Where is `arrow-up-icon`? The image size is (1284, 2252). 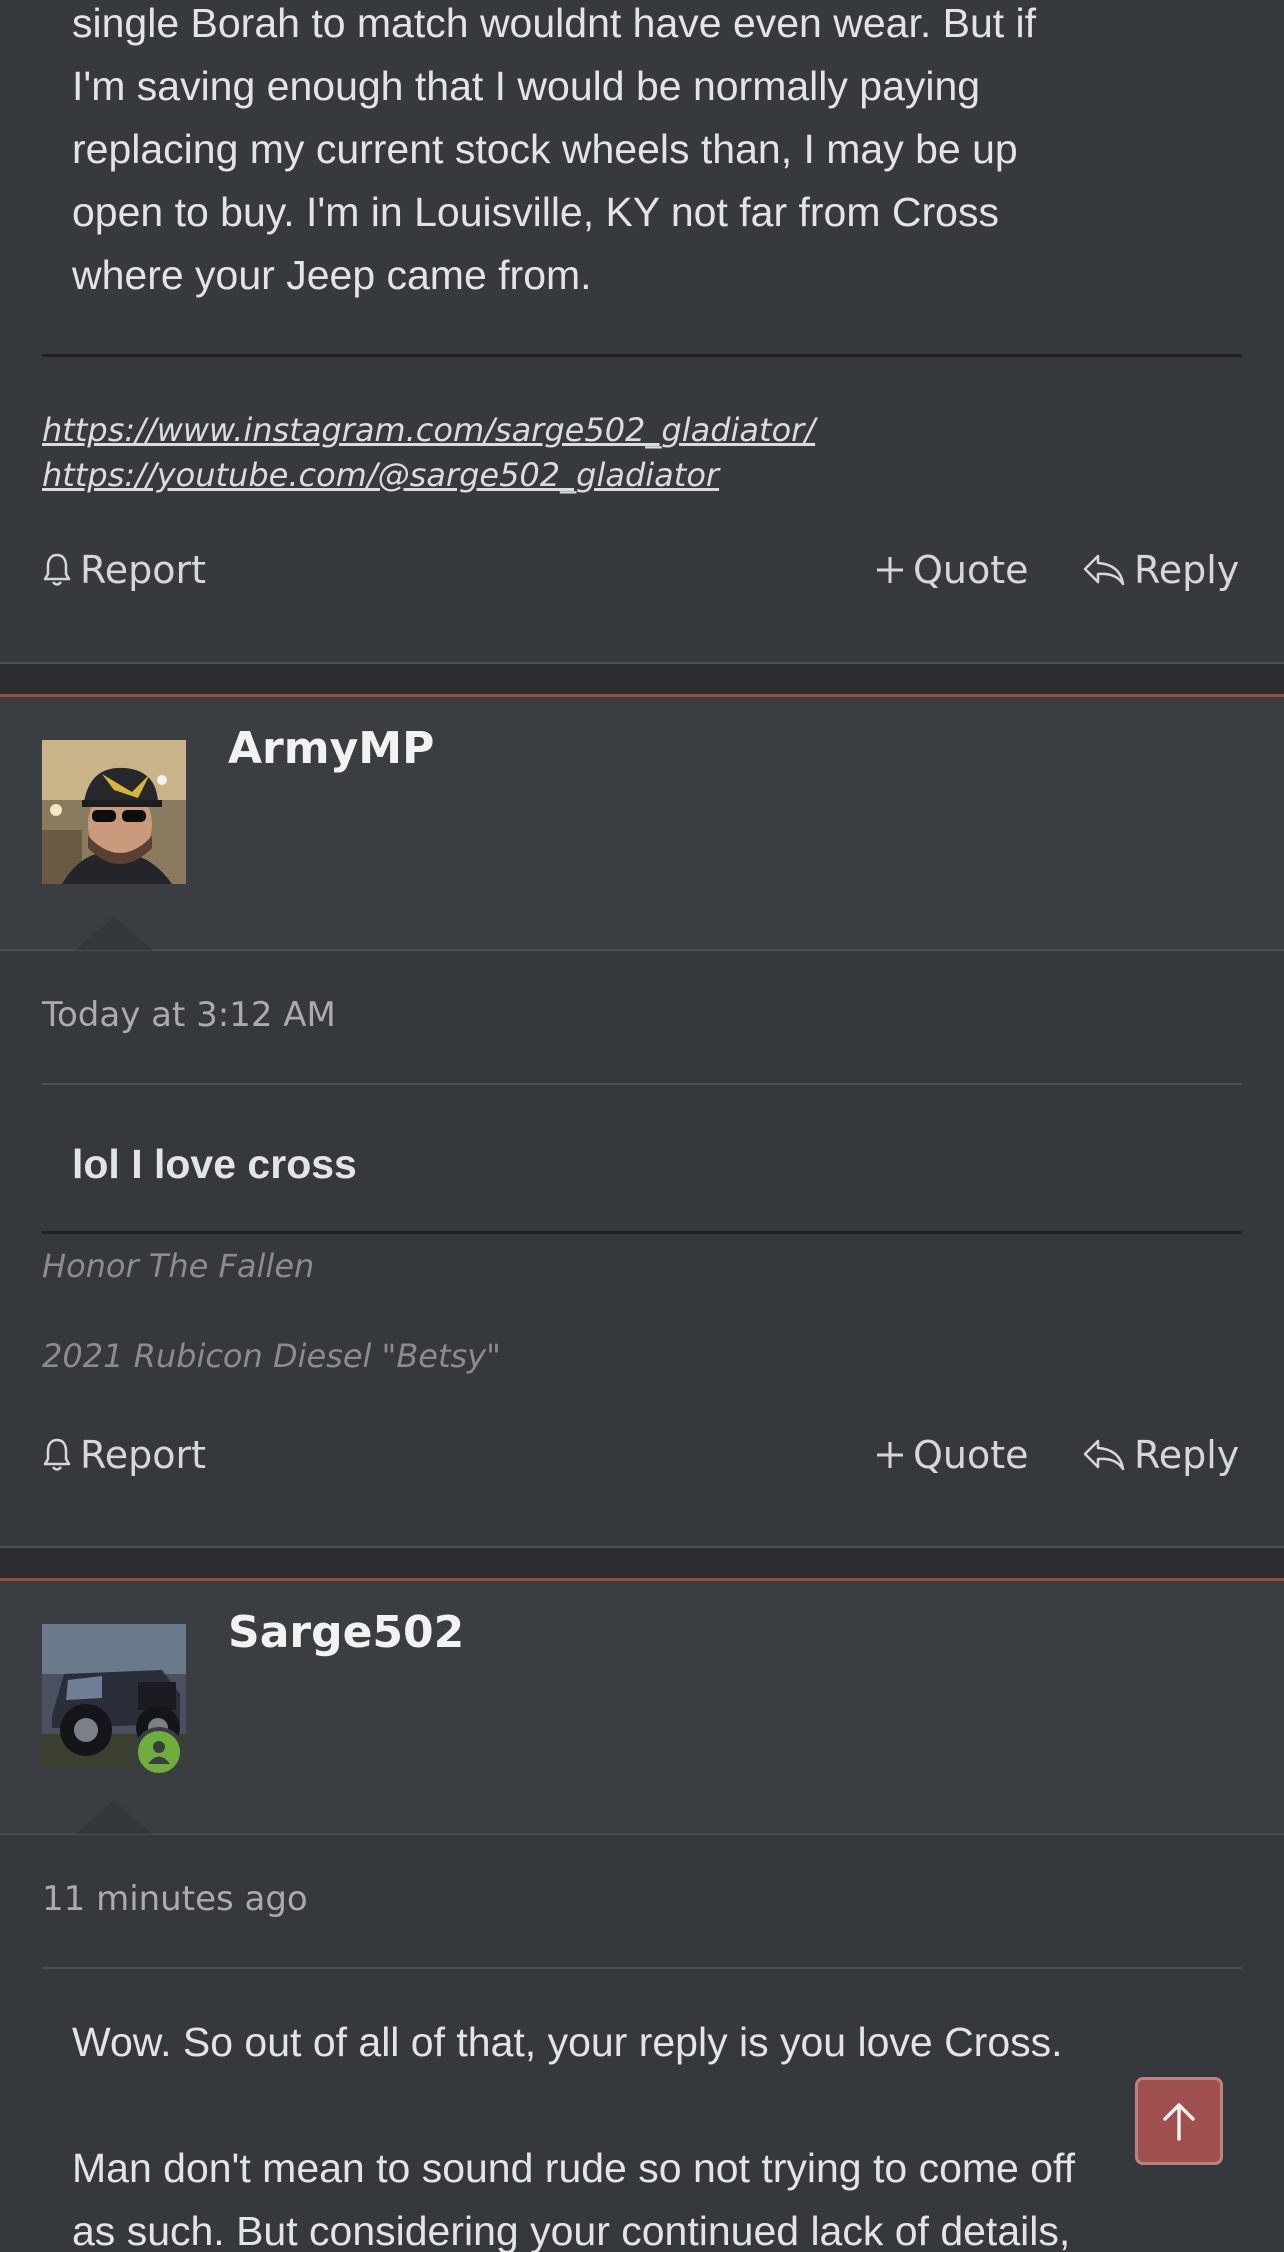
arrow-up-icon is located at coordinates (1179, 2122).